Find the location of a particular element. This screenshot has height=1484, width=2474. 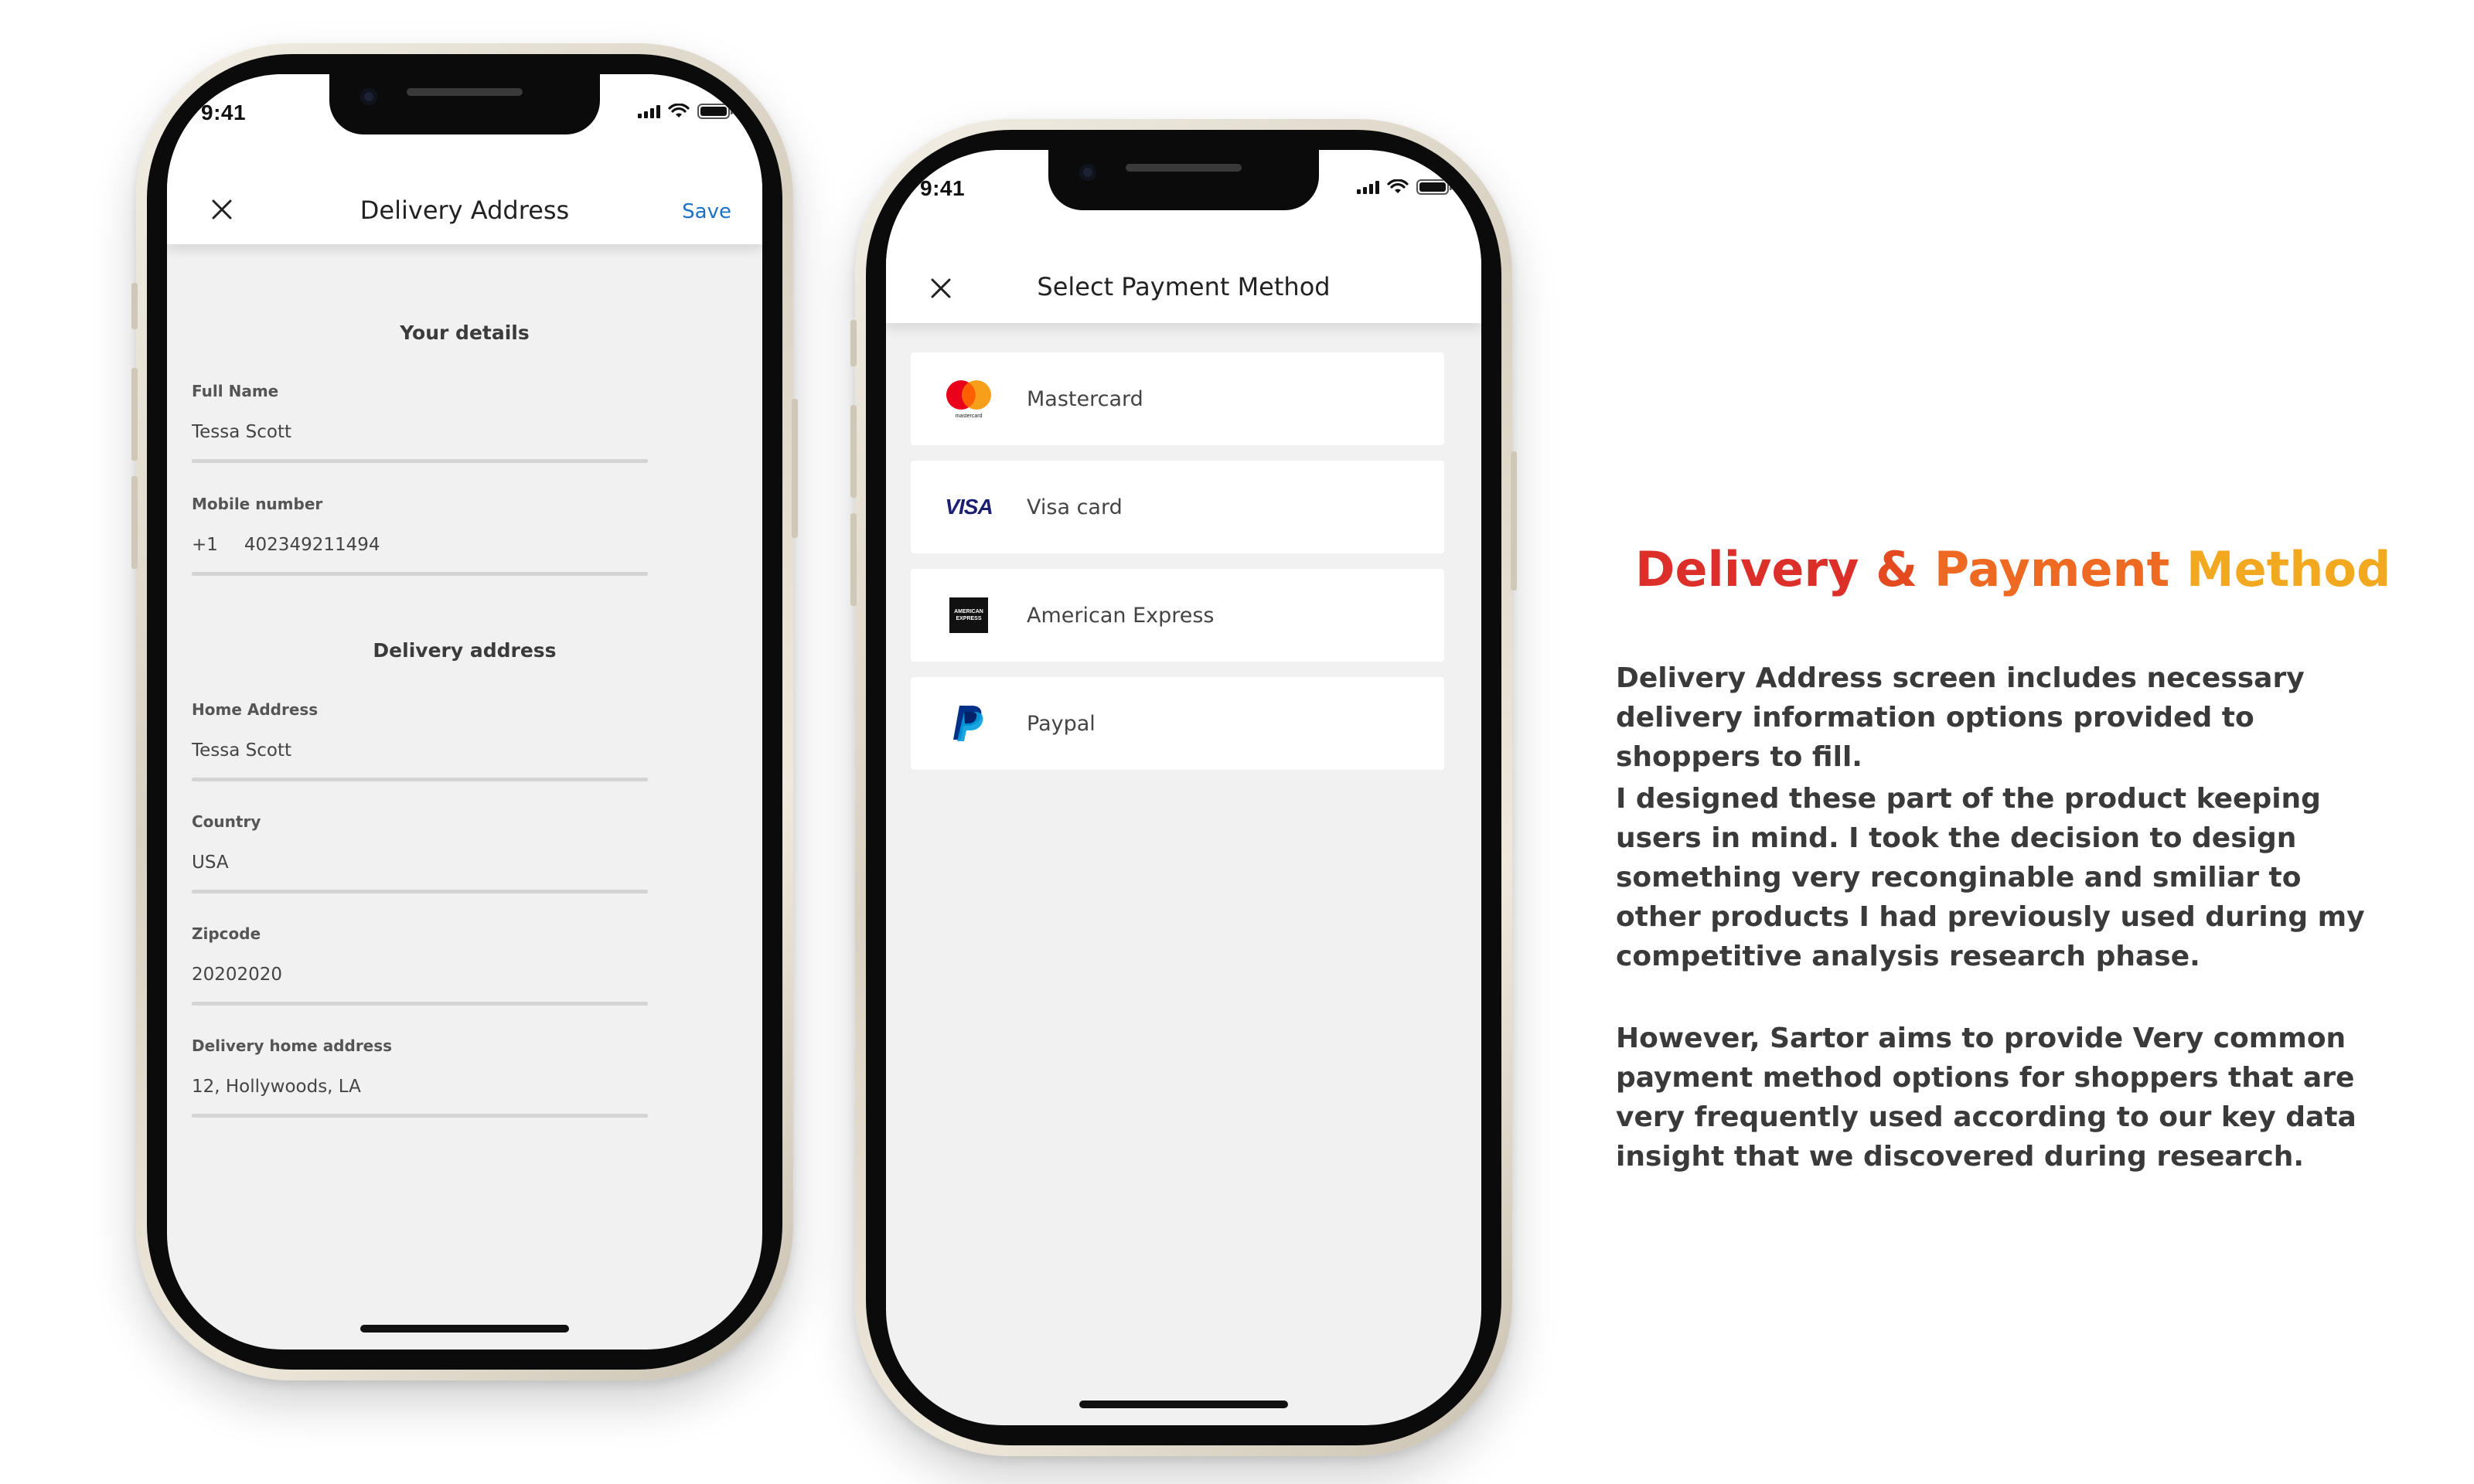

field-label: Delivery home address is located at coordinates (292, 1045).